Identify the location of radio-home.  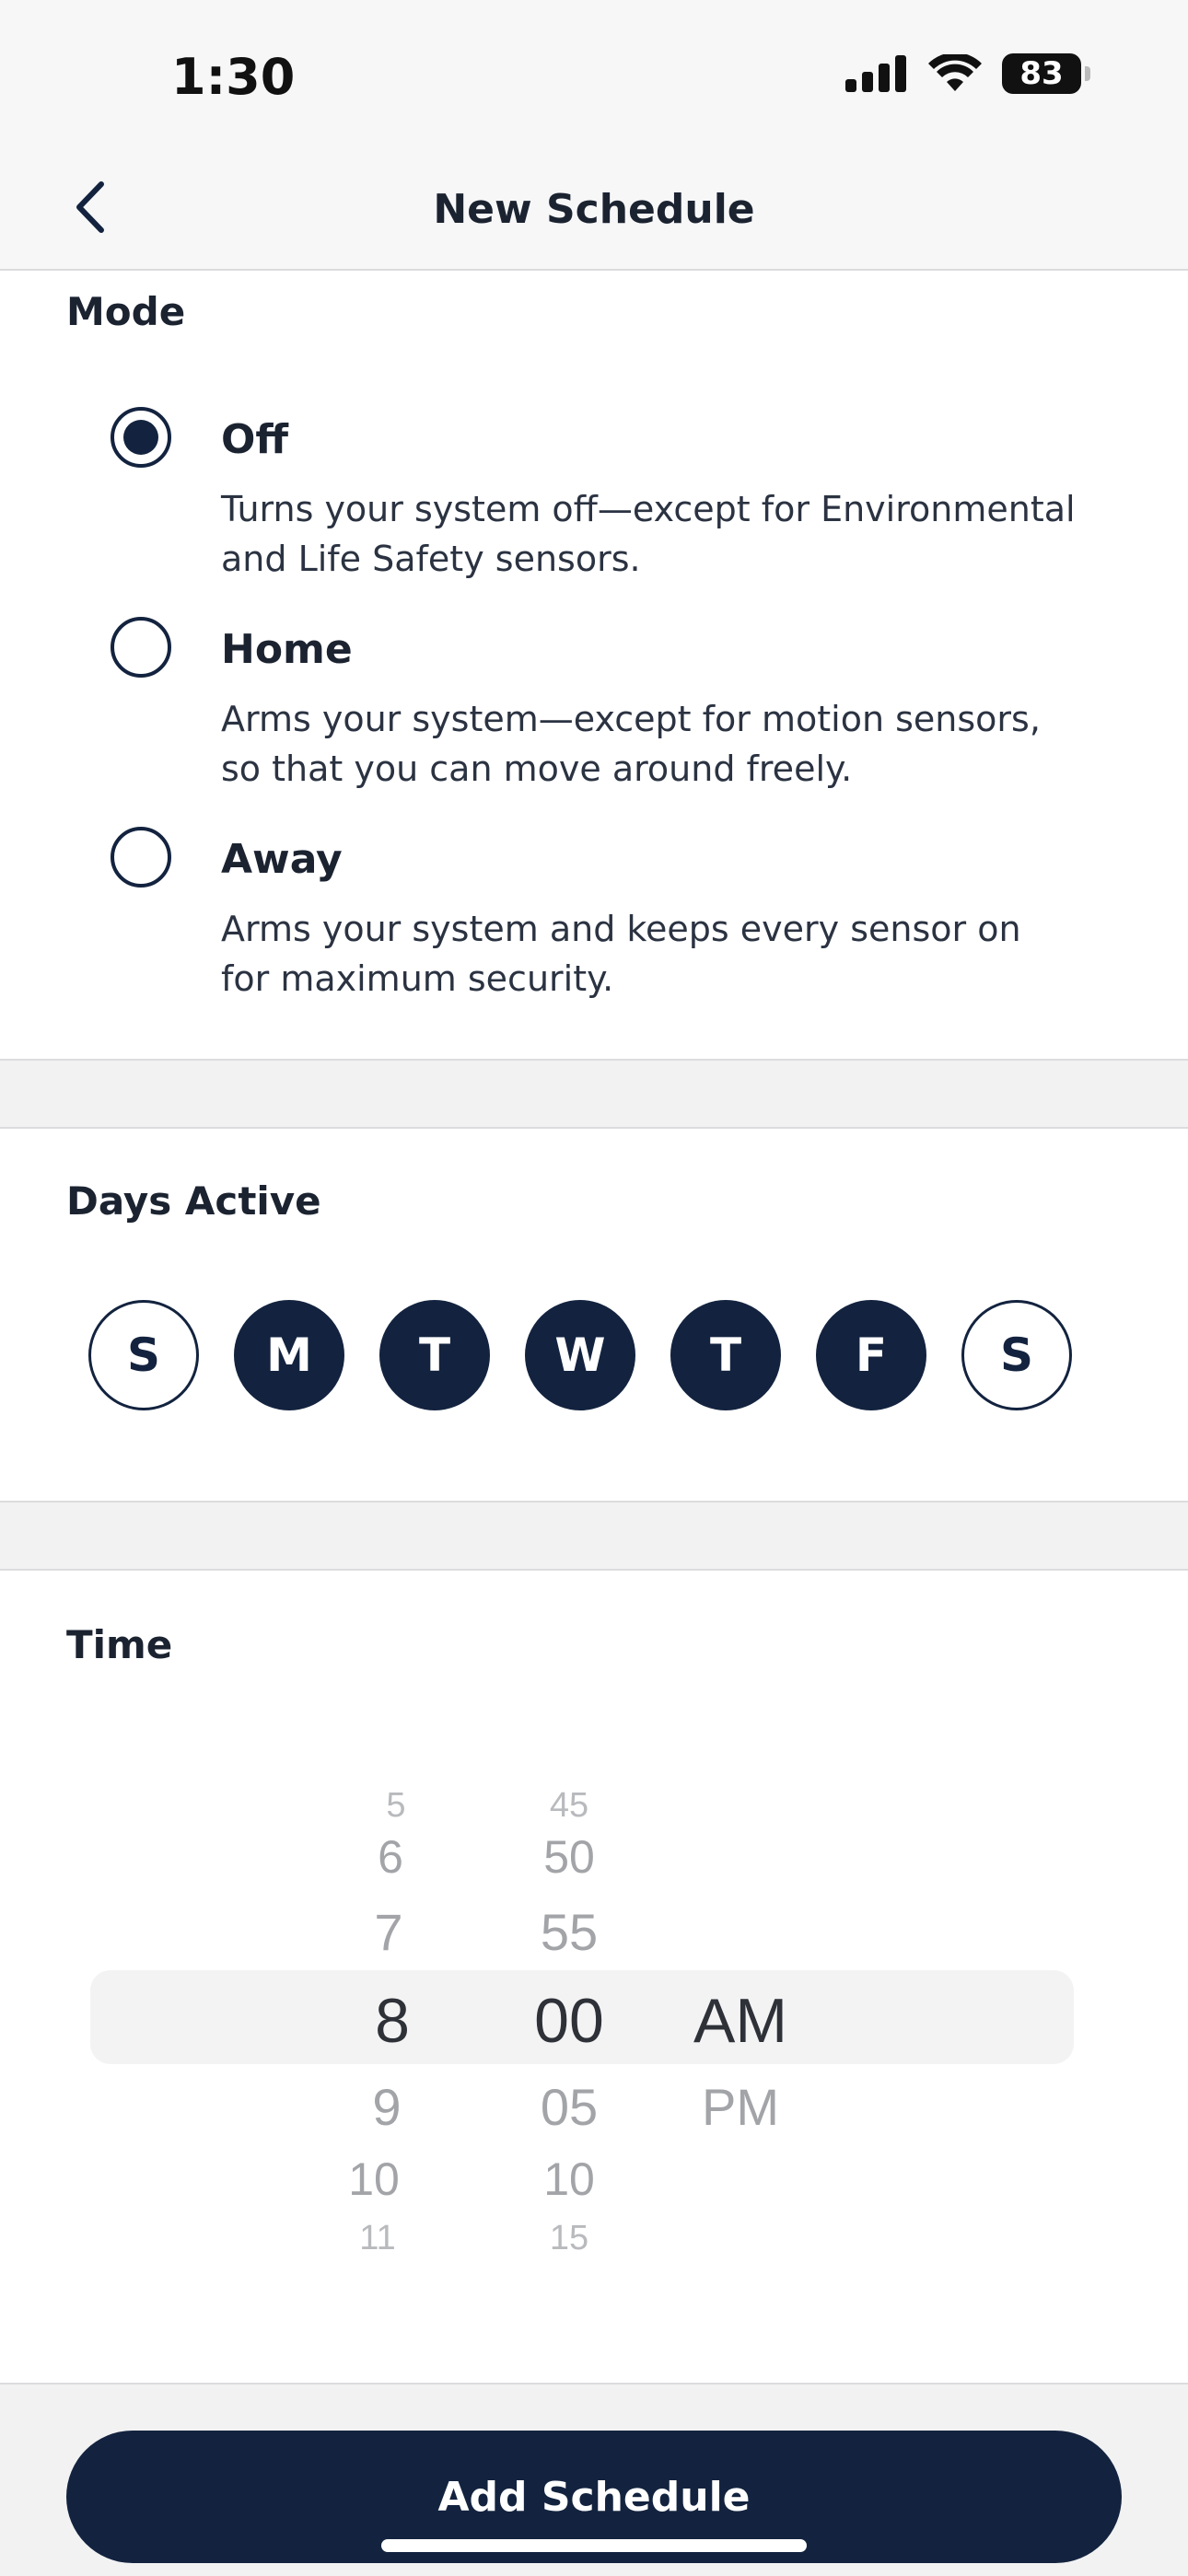
(141, 647).